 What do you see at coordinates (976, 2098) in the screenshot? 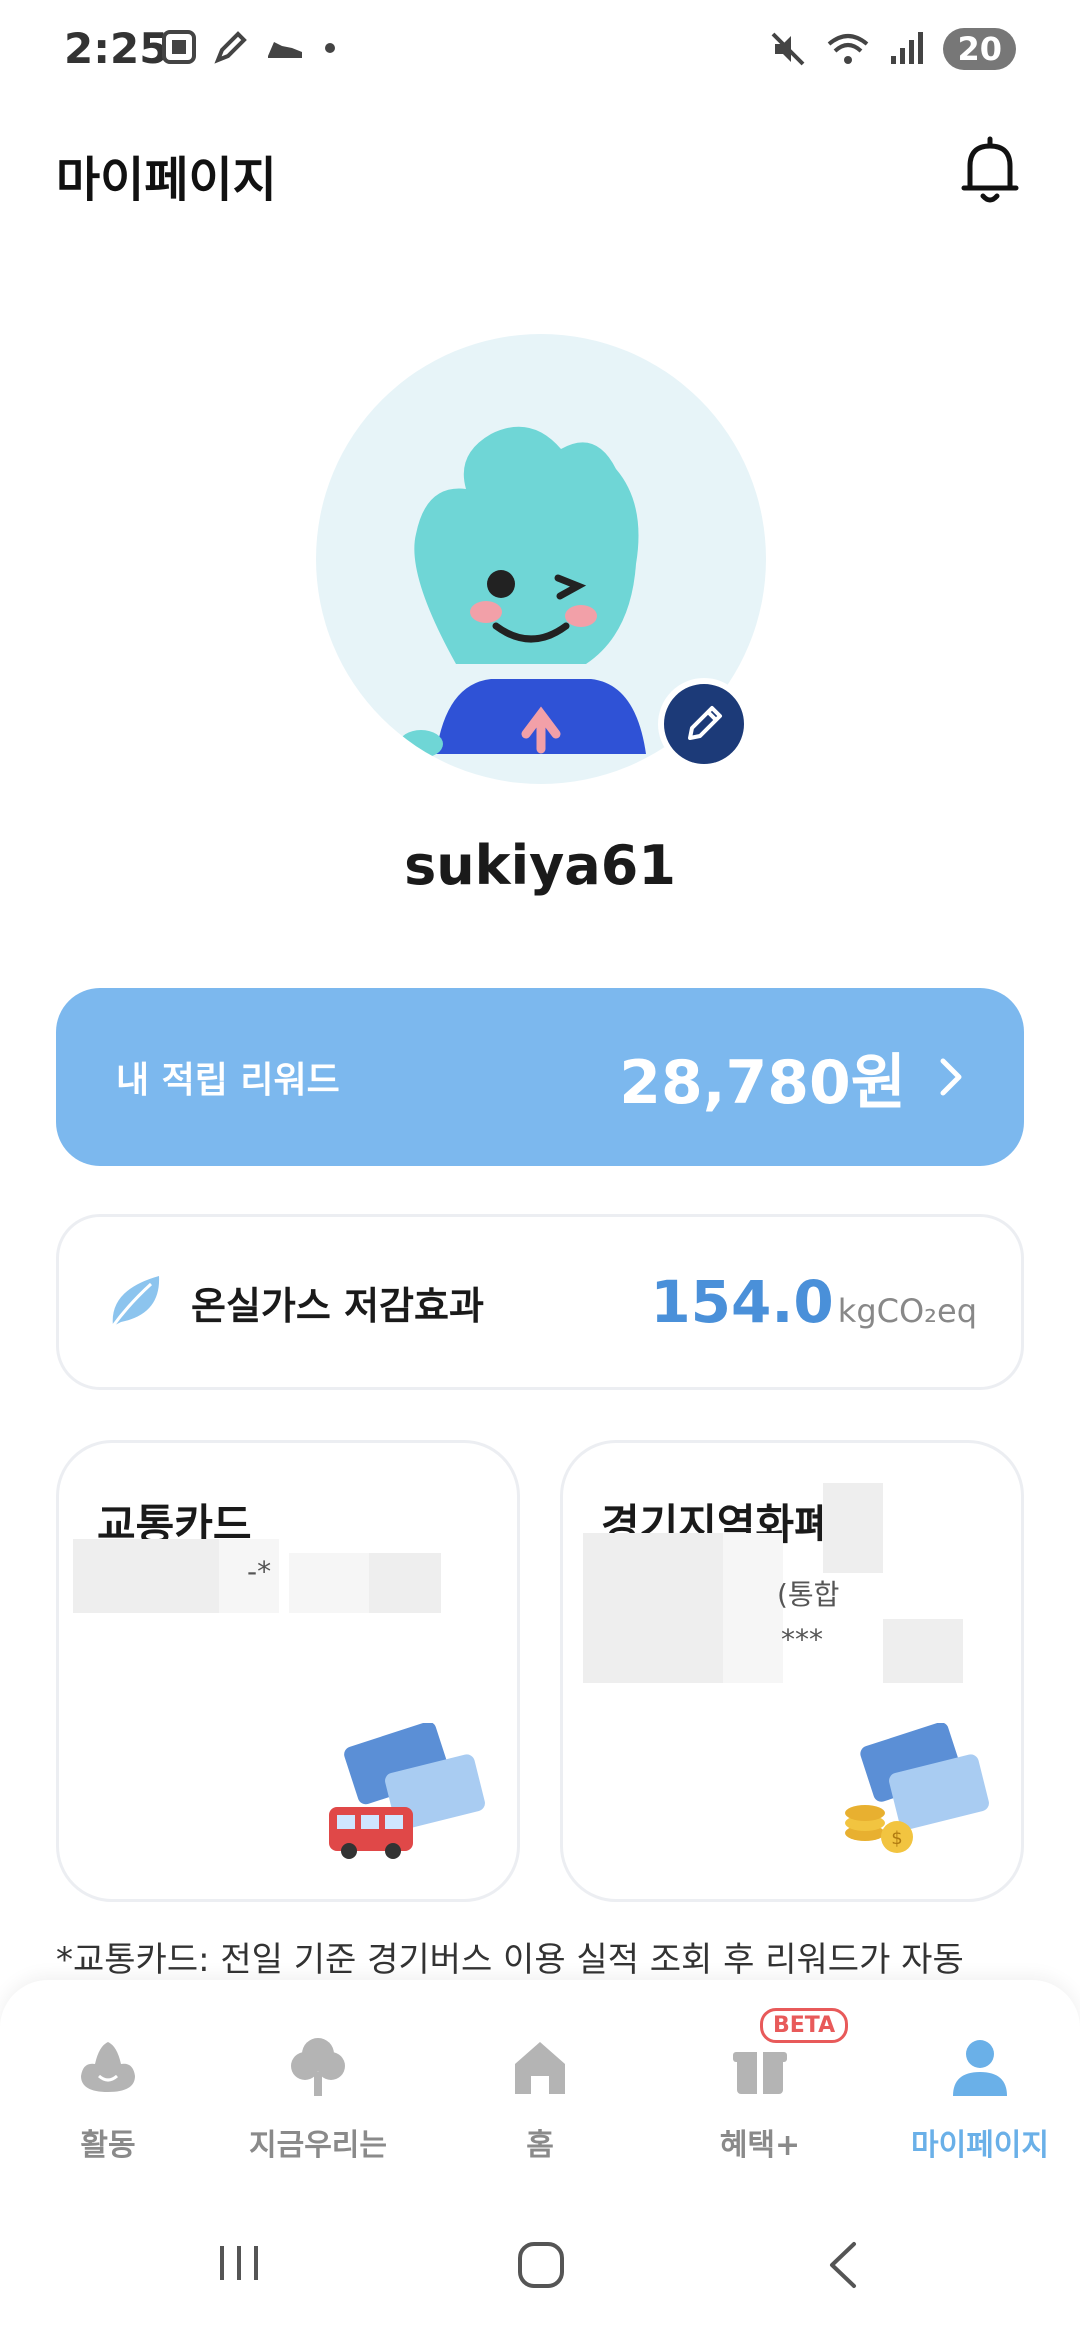
I see `nav-item-mypage: 마이페이지` at bounding box center [976, 2098].